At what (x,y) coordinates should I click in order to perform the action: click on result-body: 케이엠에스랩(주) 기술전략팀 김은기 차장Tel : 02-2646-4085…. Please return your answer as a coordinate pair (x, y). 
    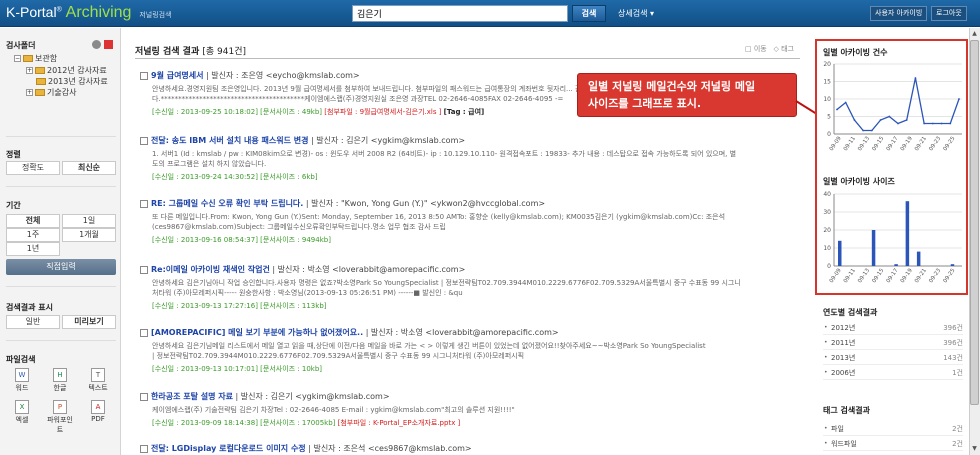
    Looking at the image, I should click on (333, 410).